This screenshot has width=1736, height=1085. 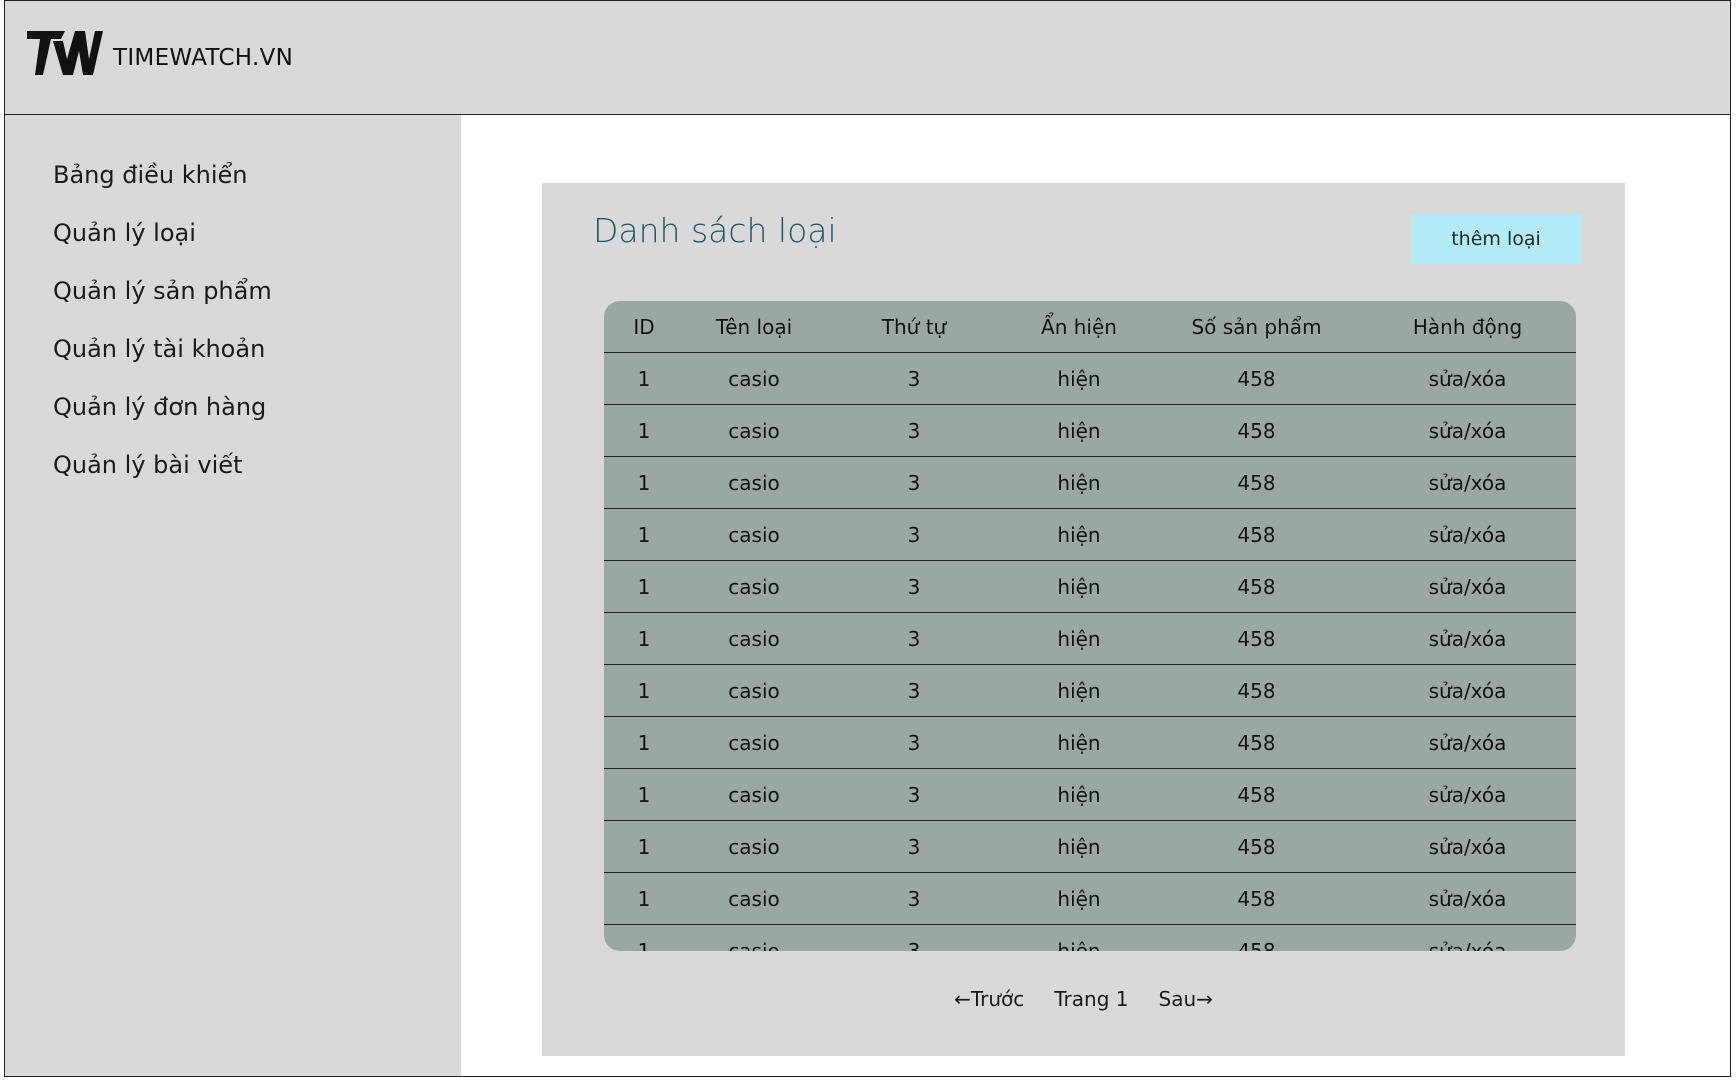 I want to click on column-header-id: ID, so click(x=644, y=327).